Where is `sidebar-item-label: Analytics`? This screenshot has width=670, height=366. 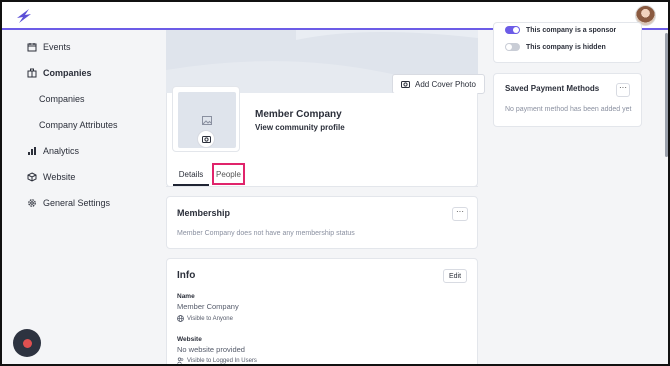
sidebar-item-label: Analytics is located at coordinates (61, 151).